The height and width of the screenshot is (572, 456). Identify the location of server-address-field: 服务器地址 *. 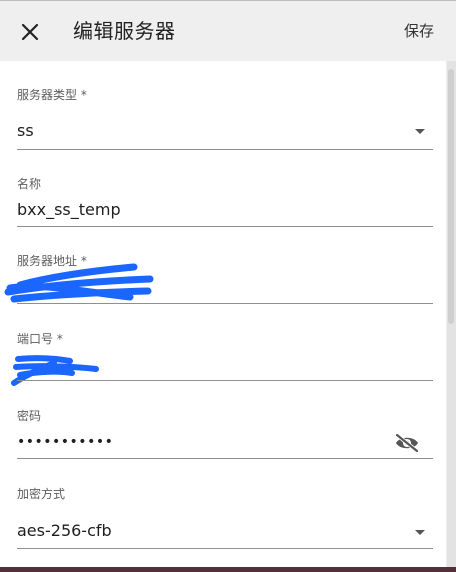
(218, 280).